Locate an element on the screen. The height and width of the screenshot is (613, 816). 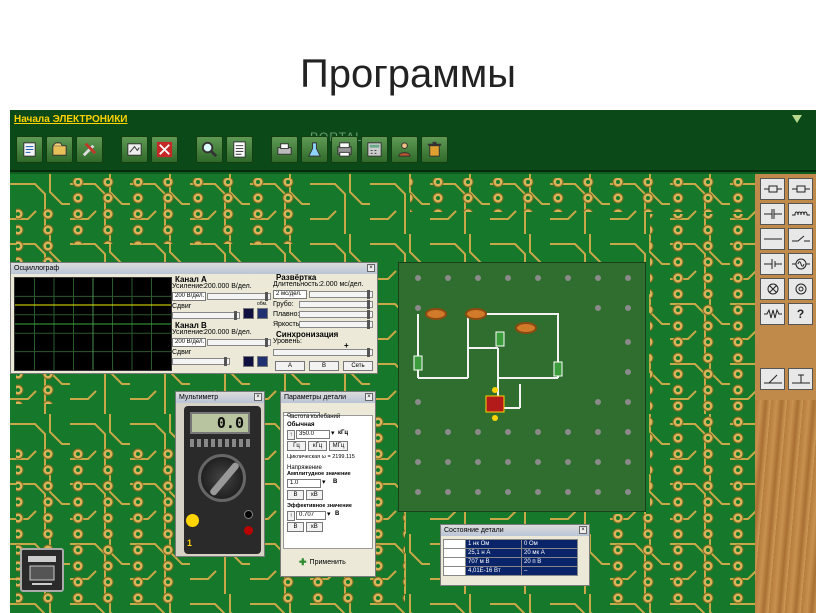
apply-label: Применить is located at coordinates (327, 562).